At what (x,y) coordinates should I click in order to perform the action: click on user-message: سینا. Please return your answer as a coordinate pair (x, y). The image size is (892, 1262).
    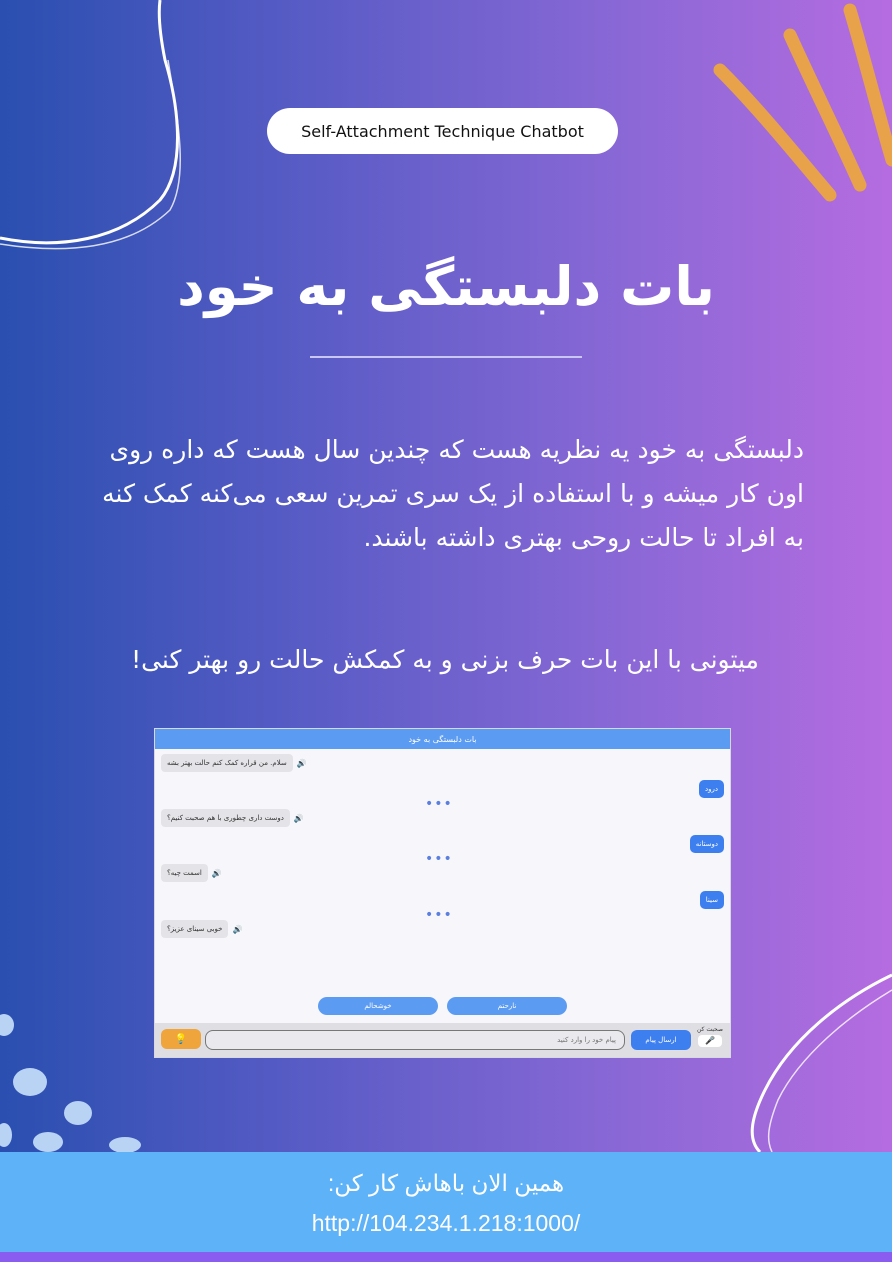
    Looking at the image, I should click on (711, 900).